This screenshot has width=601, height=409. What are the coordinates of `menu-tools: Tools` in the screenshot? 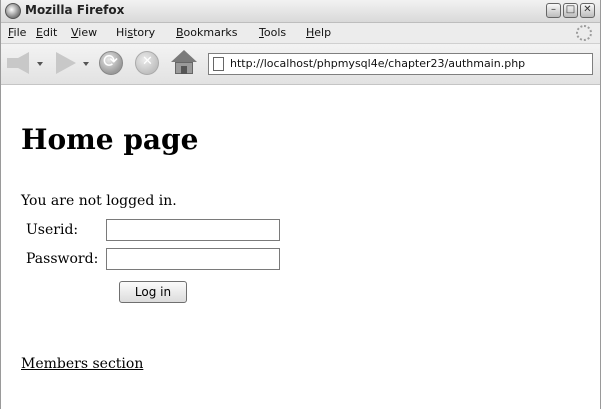 It's located at (272, 32).